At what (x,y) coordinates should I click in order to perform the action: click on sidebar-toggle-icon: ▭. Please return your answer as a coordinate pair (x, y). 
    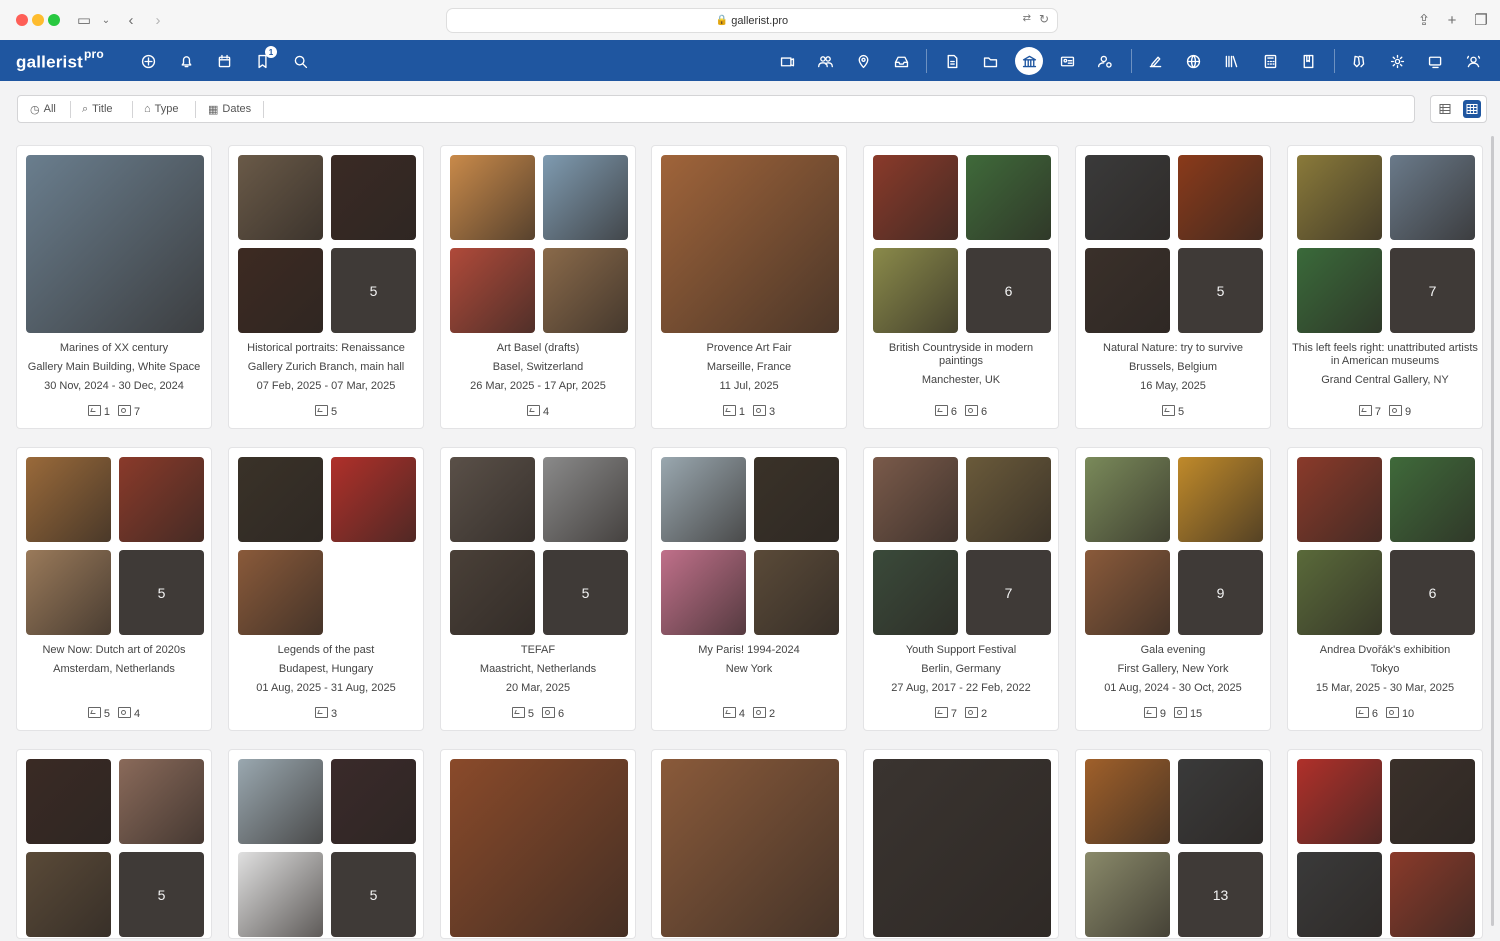
    Looking at the image, I should click on (84, 20).